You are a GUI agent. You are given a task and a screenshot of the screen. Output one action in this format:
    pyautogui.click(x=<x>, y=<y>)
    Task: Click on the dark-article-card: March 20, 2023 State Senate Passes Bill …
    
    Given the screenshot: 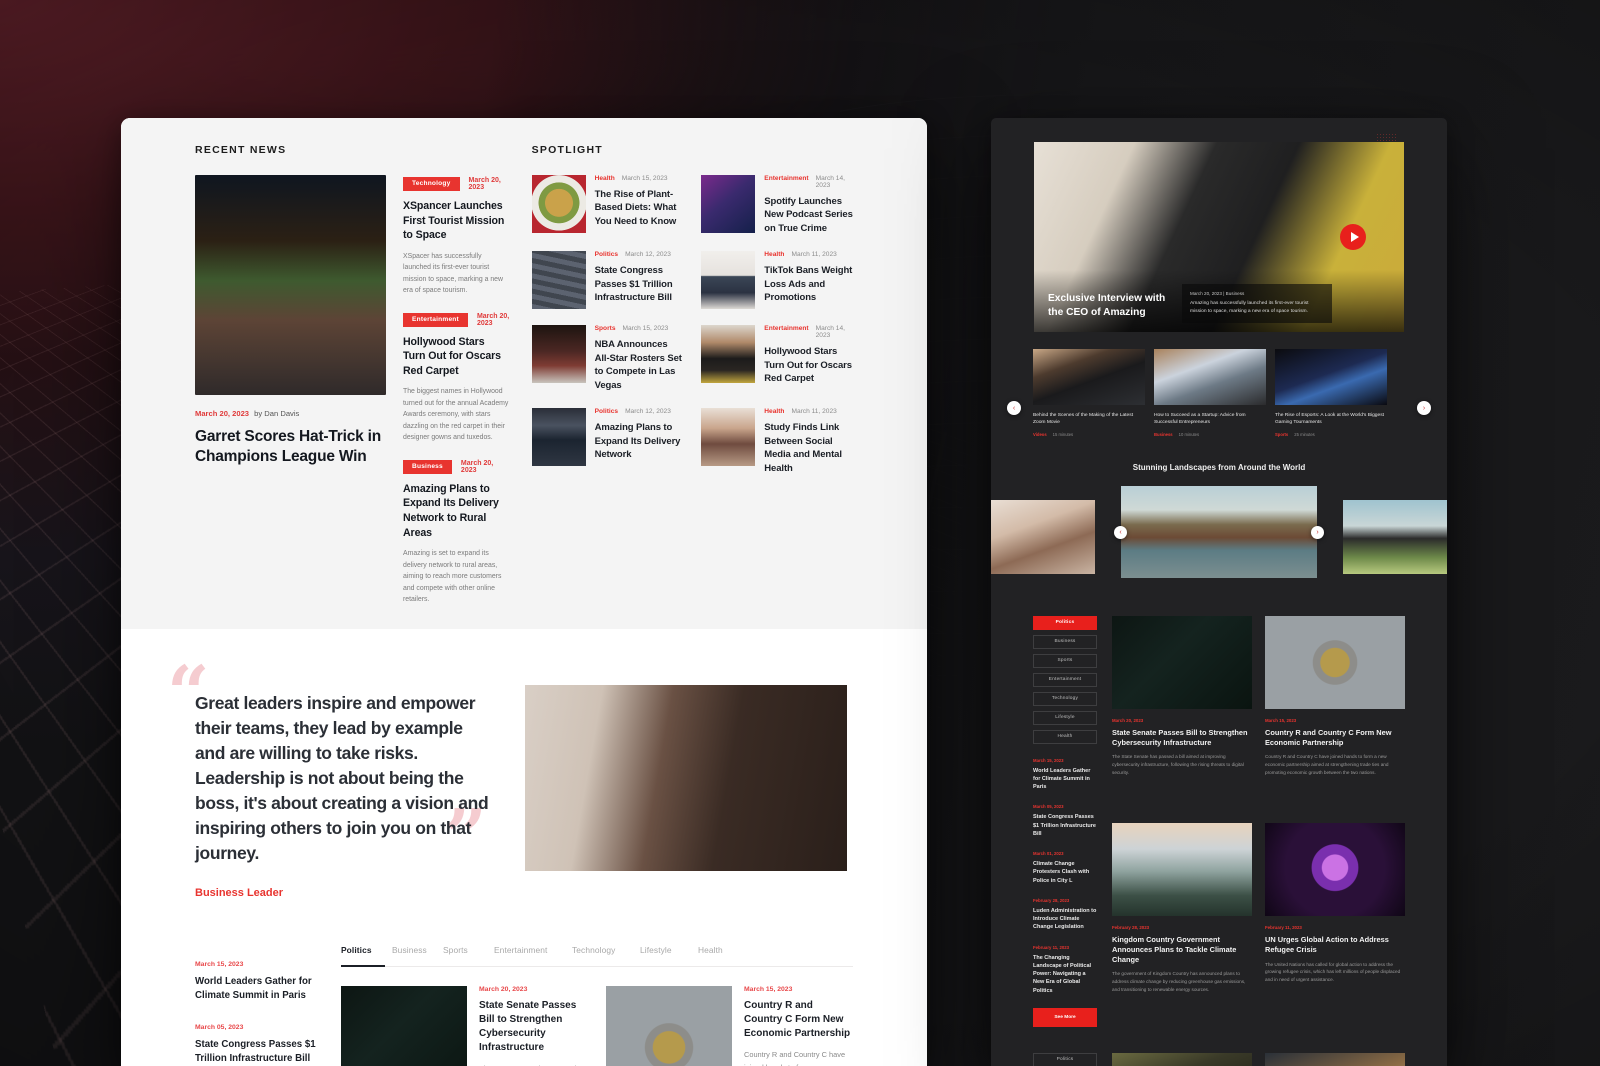 What is the action you would take?
    pyautogui.click(x=1182, y=712)
    